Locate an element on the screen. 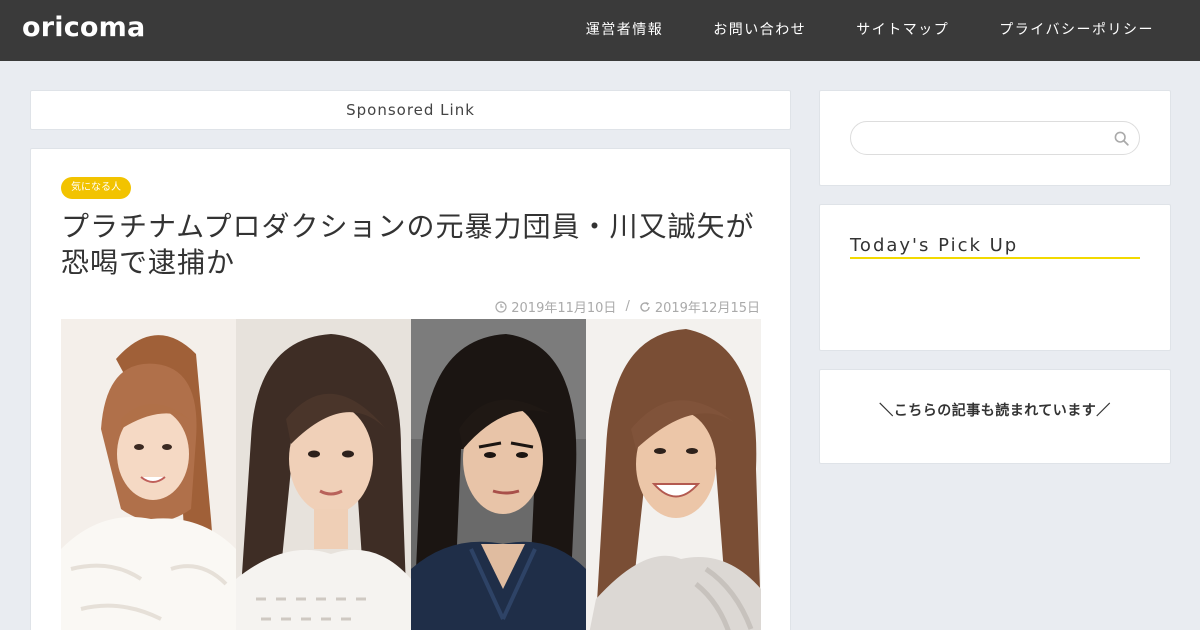 The image size is (1200, 630). refresh-icon is located at coordinates (645, 306).